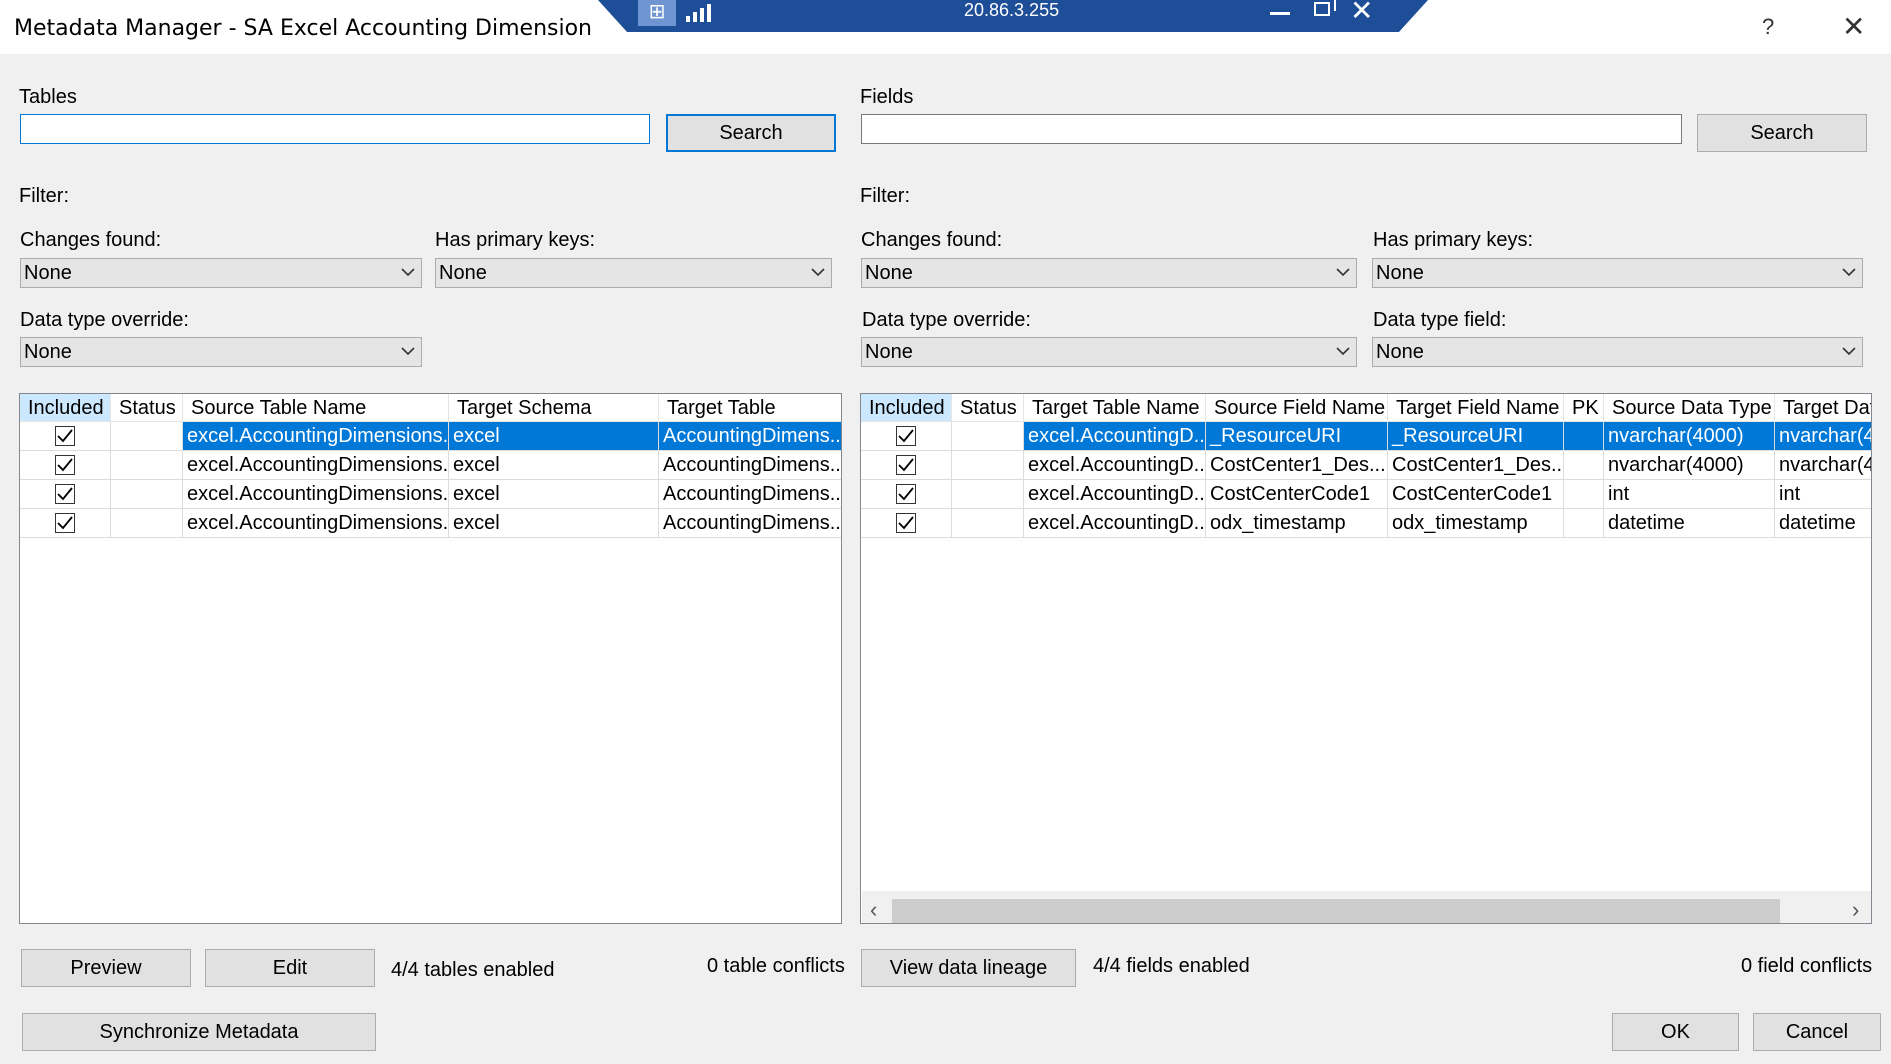 The image size is (1891, 1064). What do you see at coordinates (1675, 1032) in the screenshot?
I see `ok-button: OK` at bounding box center [1675, 1032].